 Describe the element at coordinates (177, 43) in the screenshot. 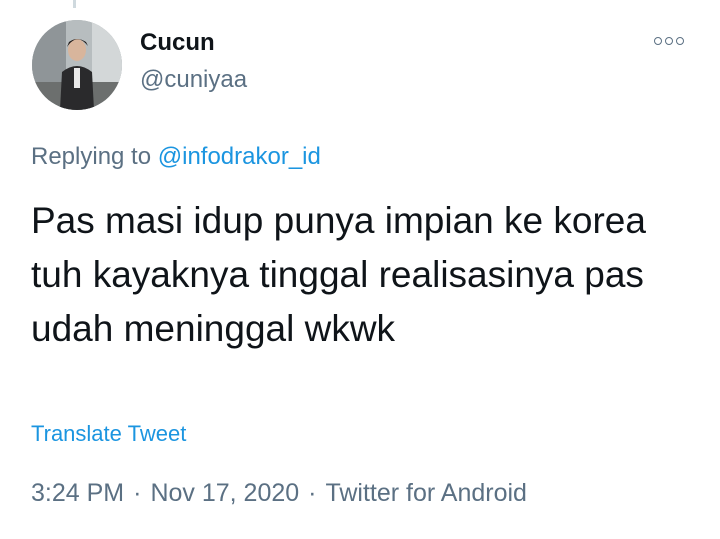

I see `author-name: Cucun` at that location.